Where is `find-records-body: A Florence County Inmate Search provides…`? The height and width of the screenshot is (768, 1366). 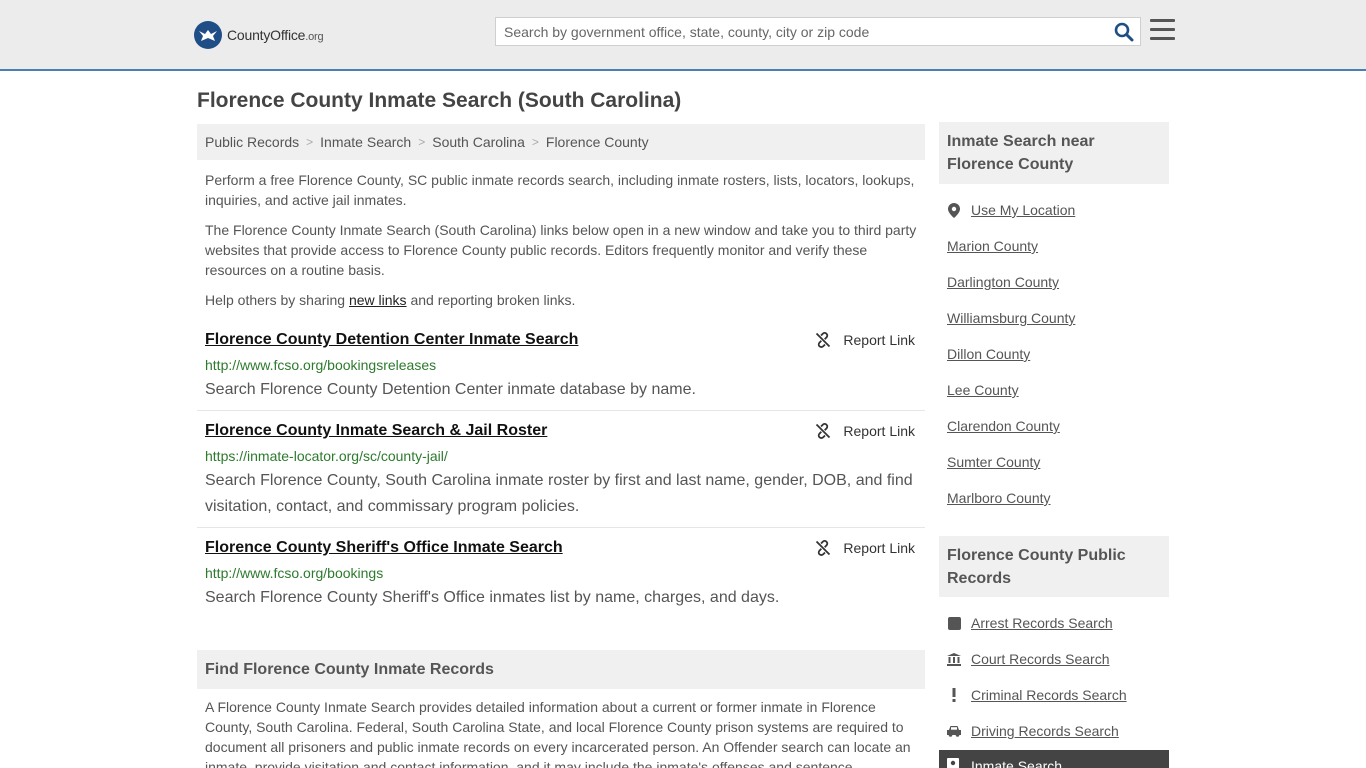
find-records-body: A Florence County Inmate Search provides… is located at coordinates (558, 733).